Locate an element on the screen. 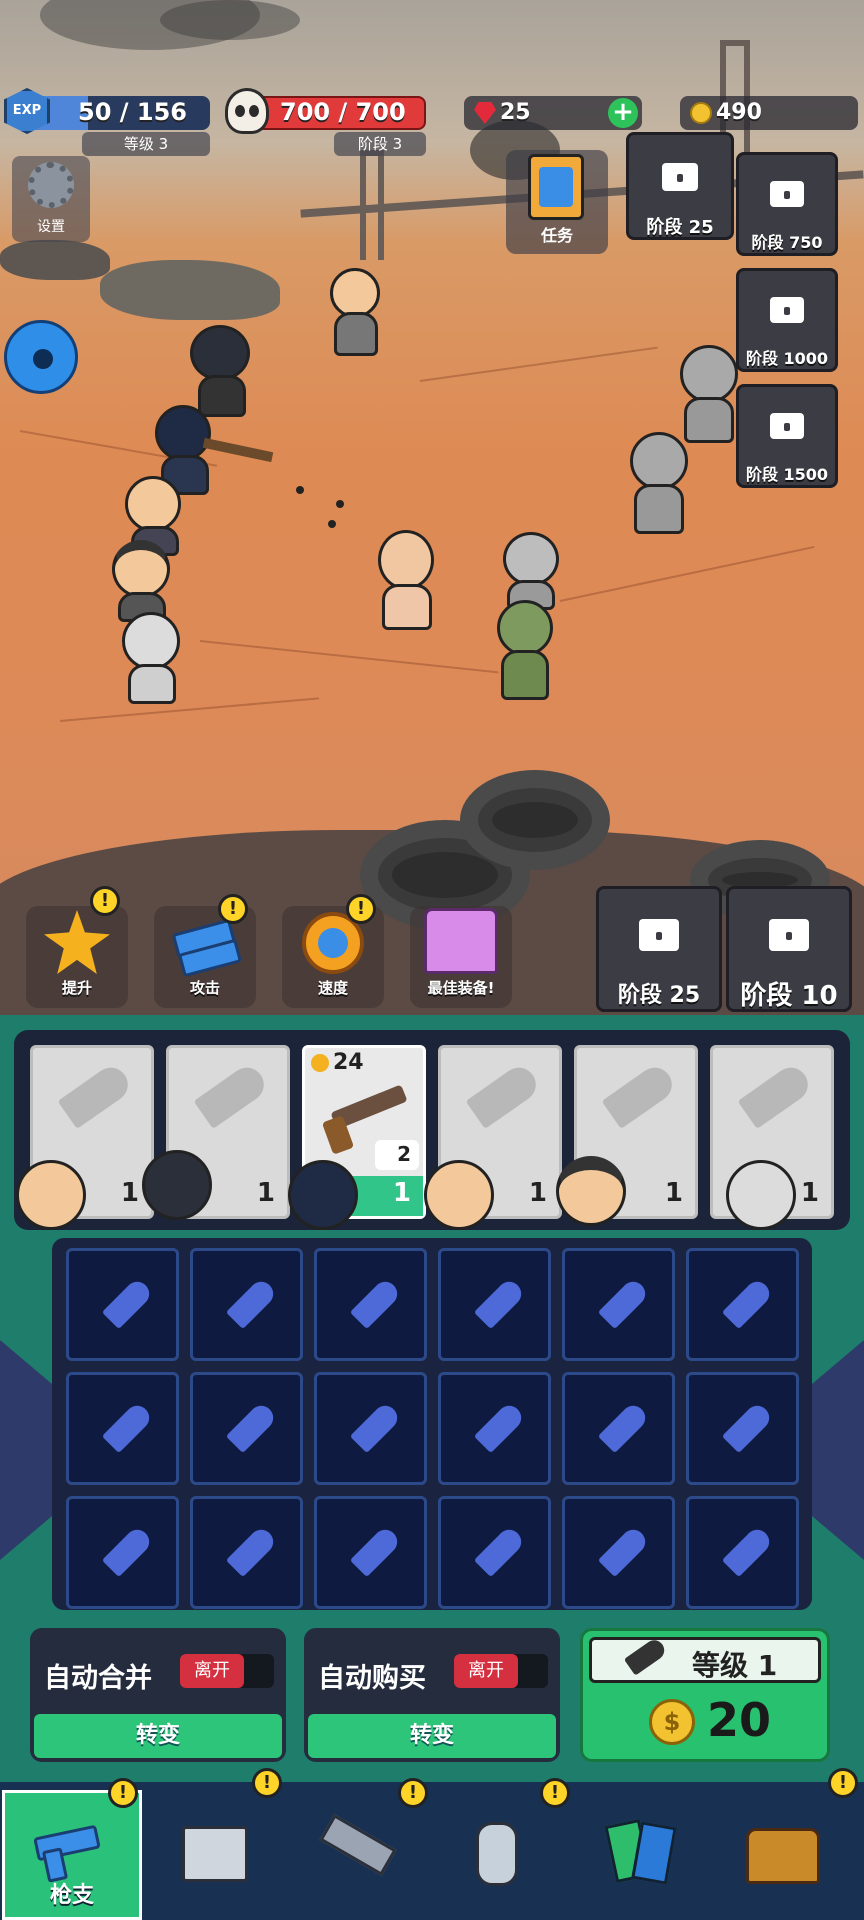 This screenshot has width=864, height=1920. nav-satellite-alert-icon: ! is located at coordinates (413, 1793).